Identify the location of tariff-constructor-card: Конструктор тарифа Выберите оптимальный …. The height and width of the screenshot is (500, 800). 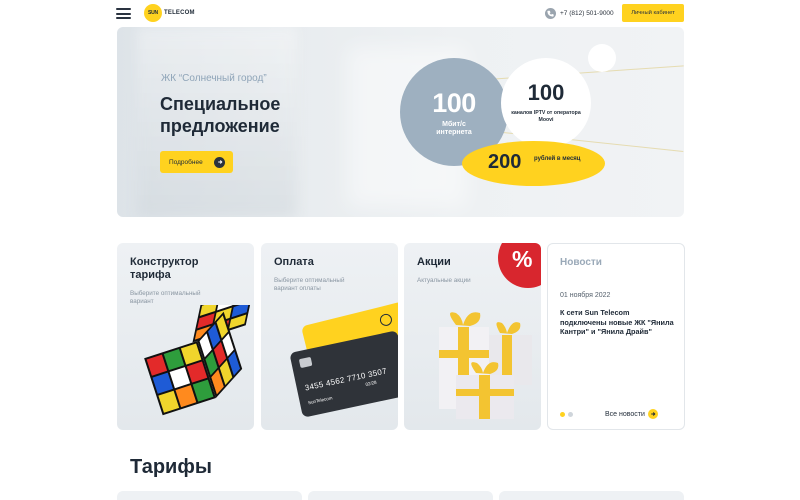
(185, 336).